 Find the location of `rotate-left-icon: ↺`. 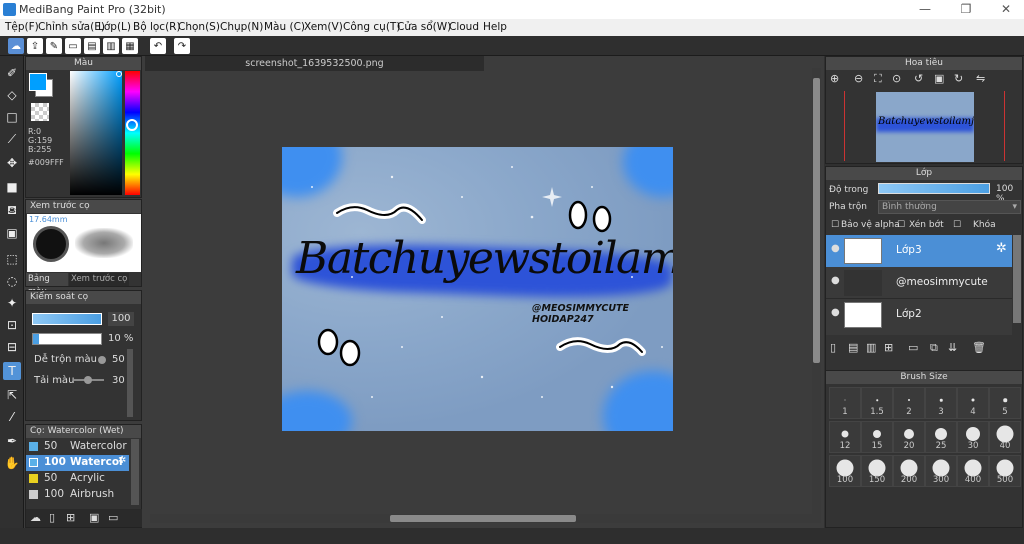

rotate-left-icon: ↺ is located at coordinates (918, 78).